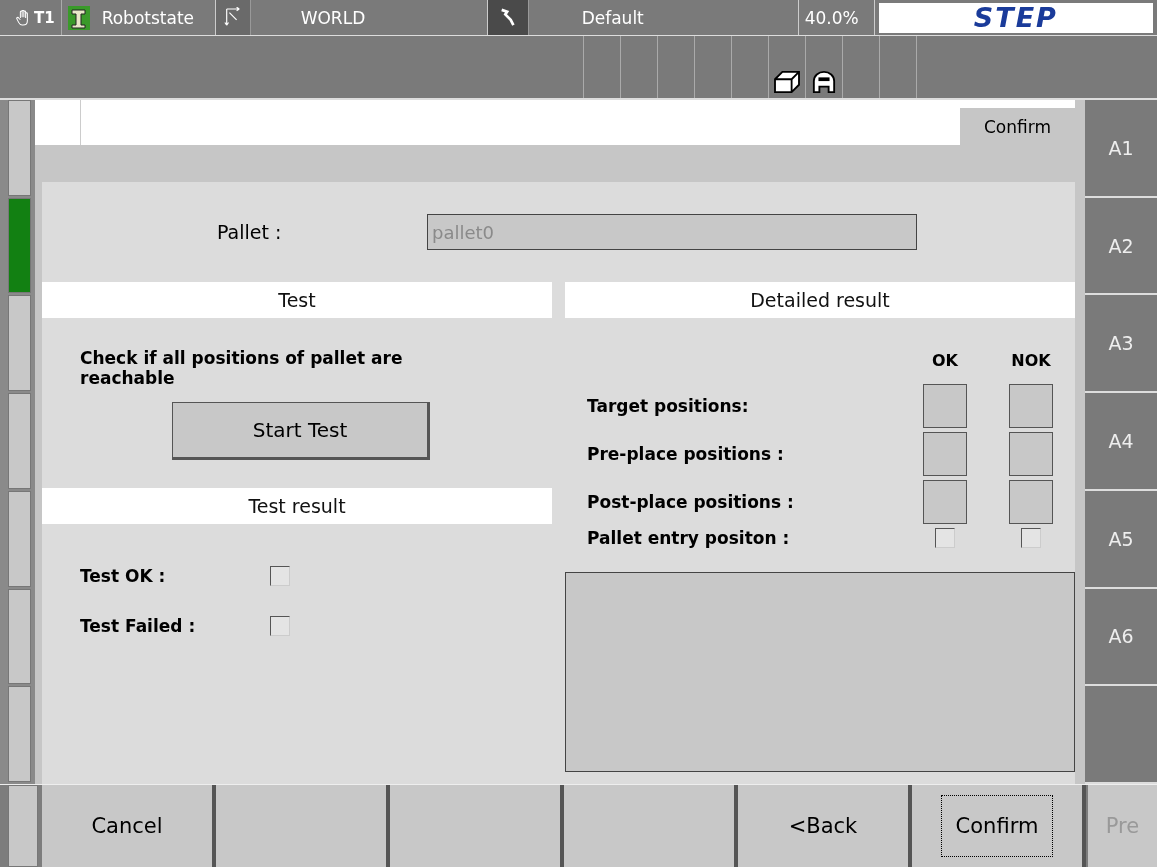 The width and height of the screenshot is (1157, 867). I want to click on robot-state-label: Robotstate, so click(155, 17).